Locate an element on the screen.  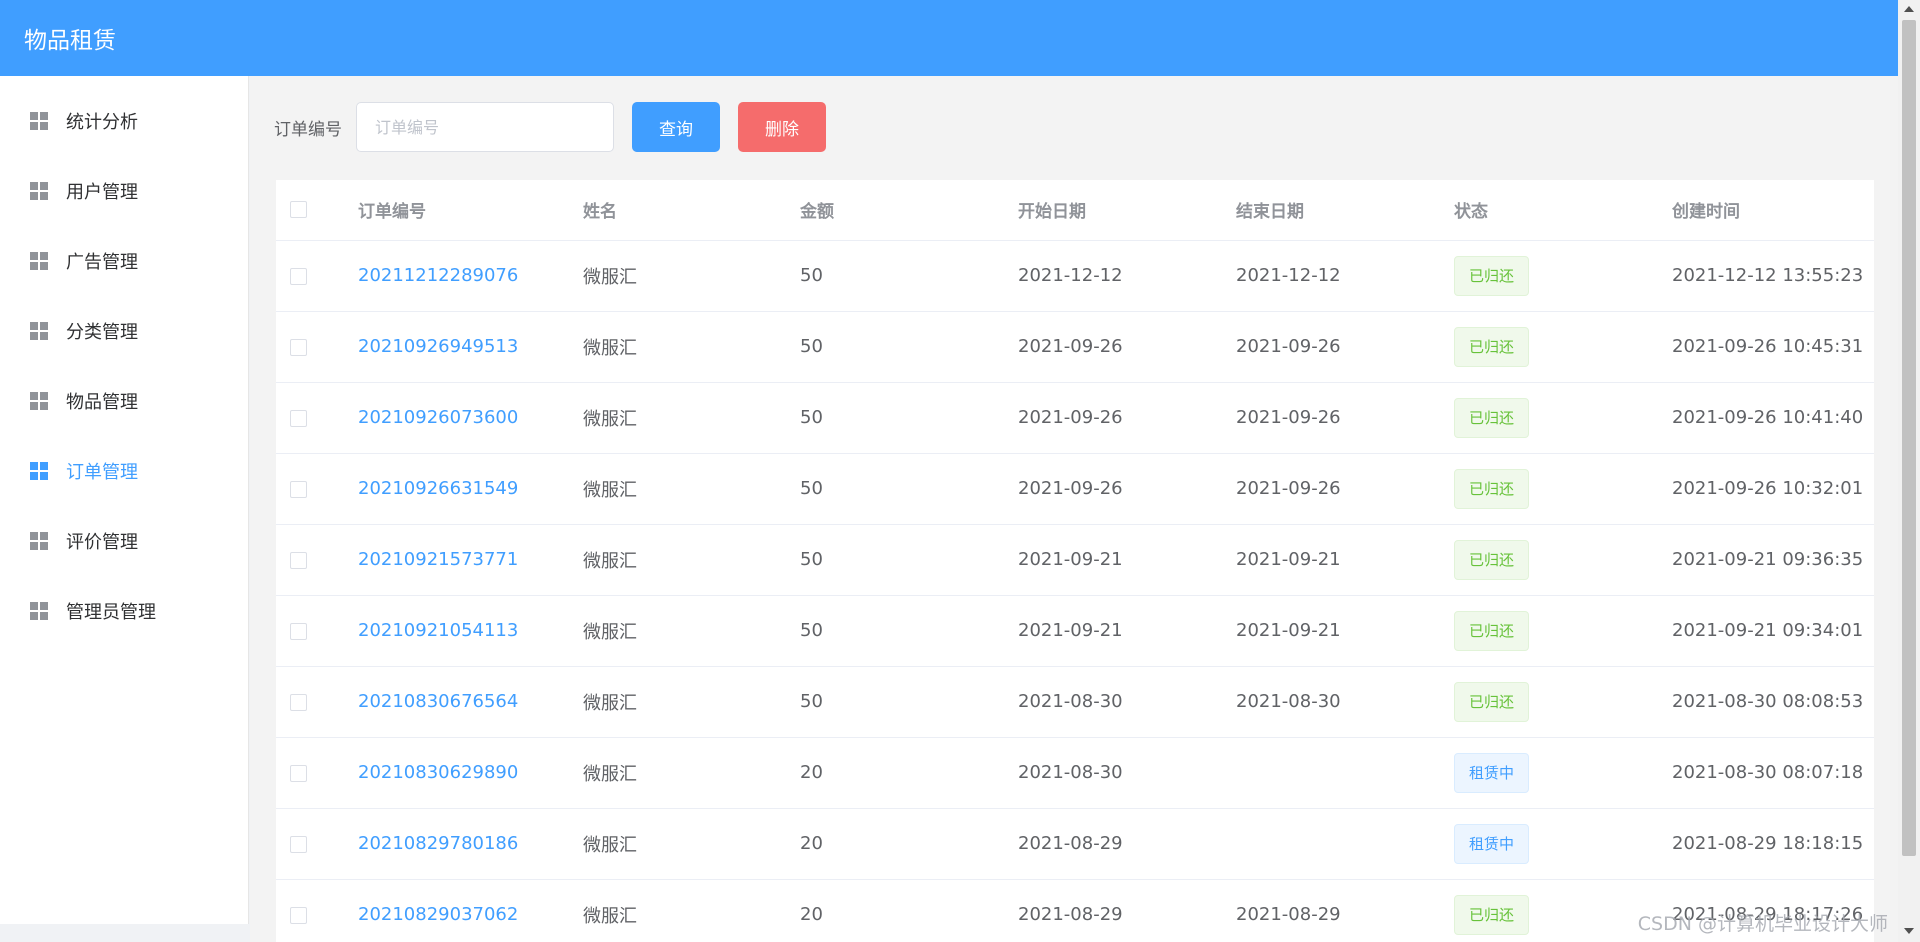
sidebar-item-admins: 管理员管理 is located at coordinates (124, 611).